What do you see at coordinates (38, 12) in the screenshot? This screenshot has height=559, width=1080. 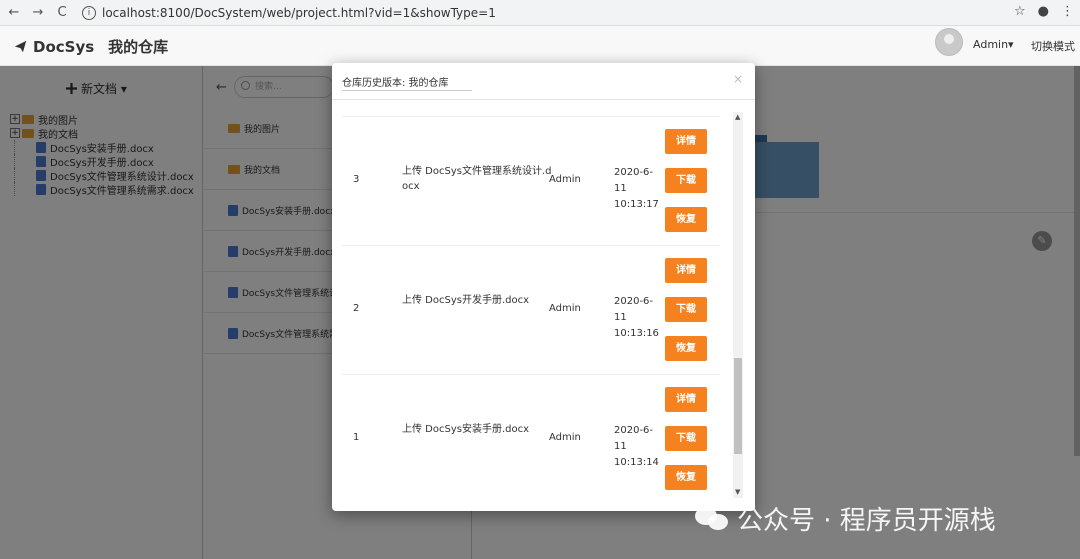 I see `forward-icon: →` at bounding box center [38, 12].